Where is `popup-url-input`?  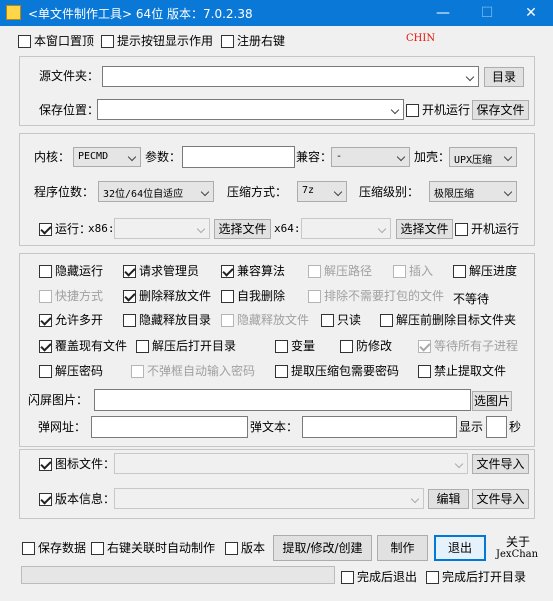
popup-url-input is located at coordinates (169, 427).